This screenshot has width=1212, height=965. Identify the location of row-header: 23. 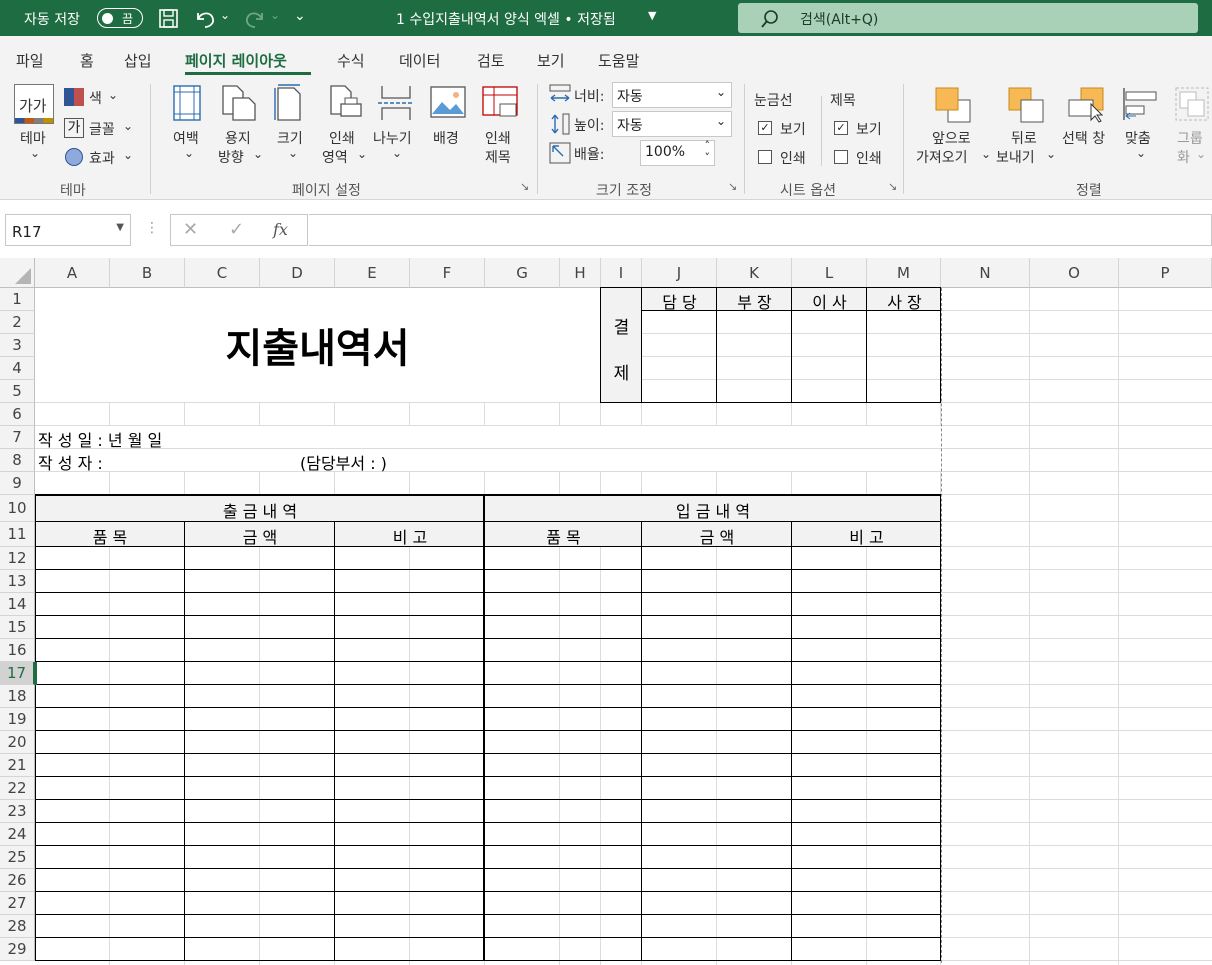
(17, 811).